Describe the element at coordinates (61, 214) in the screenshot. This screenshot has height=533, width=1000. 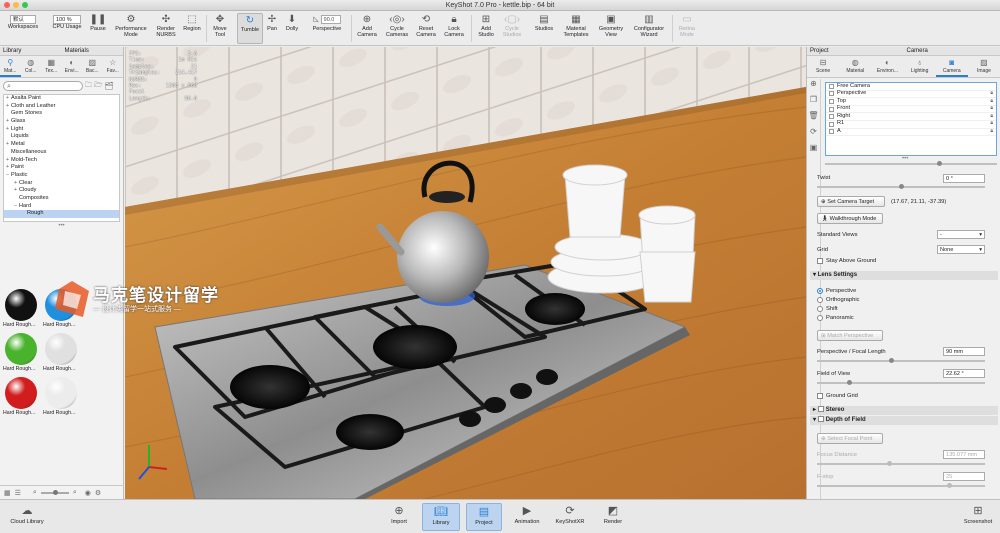
I see `tree-item: Rough` at that location.